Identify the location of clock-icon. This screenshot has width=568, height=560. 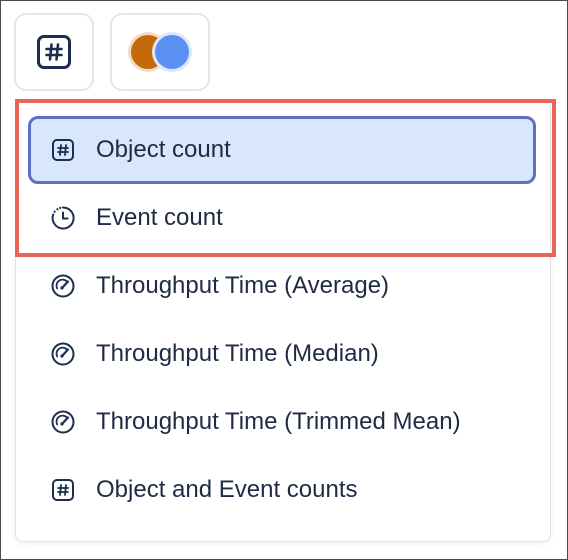
(63, 218).